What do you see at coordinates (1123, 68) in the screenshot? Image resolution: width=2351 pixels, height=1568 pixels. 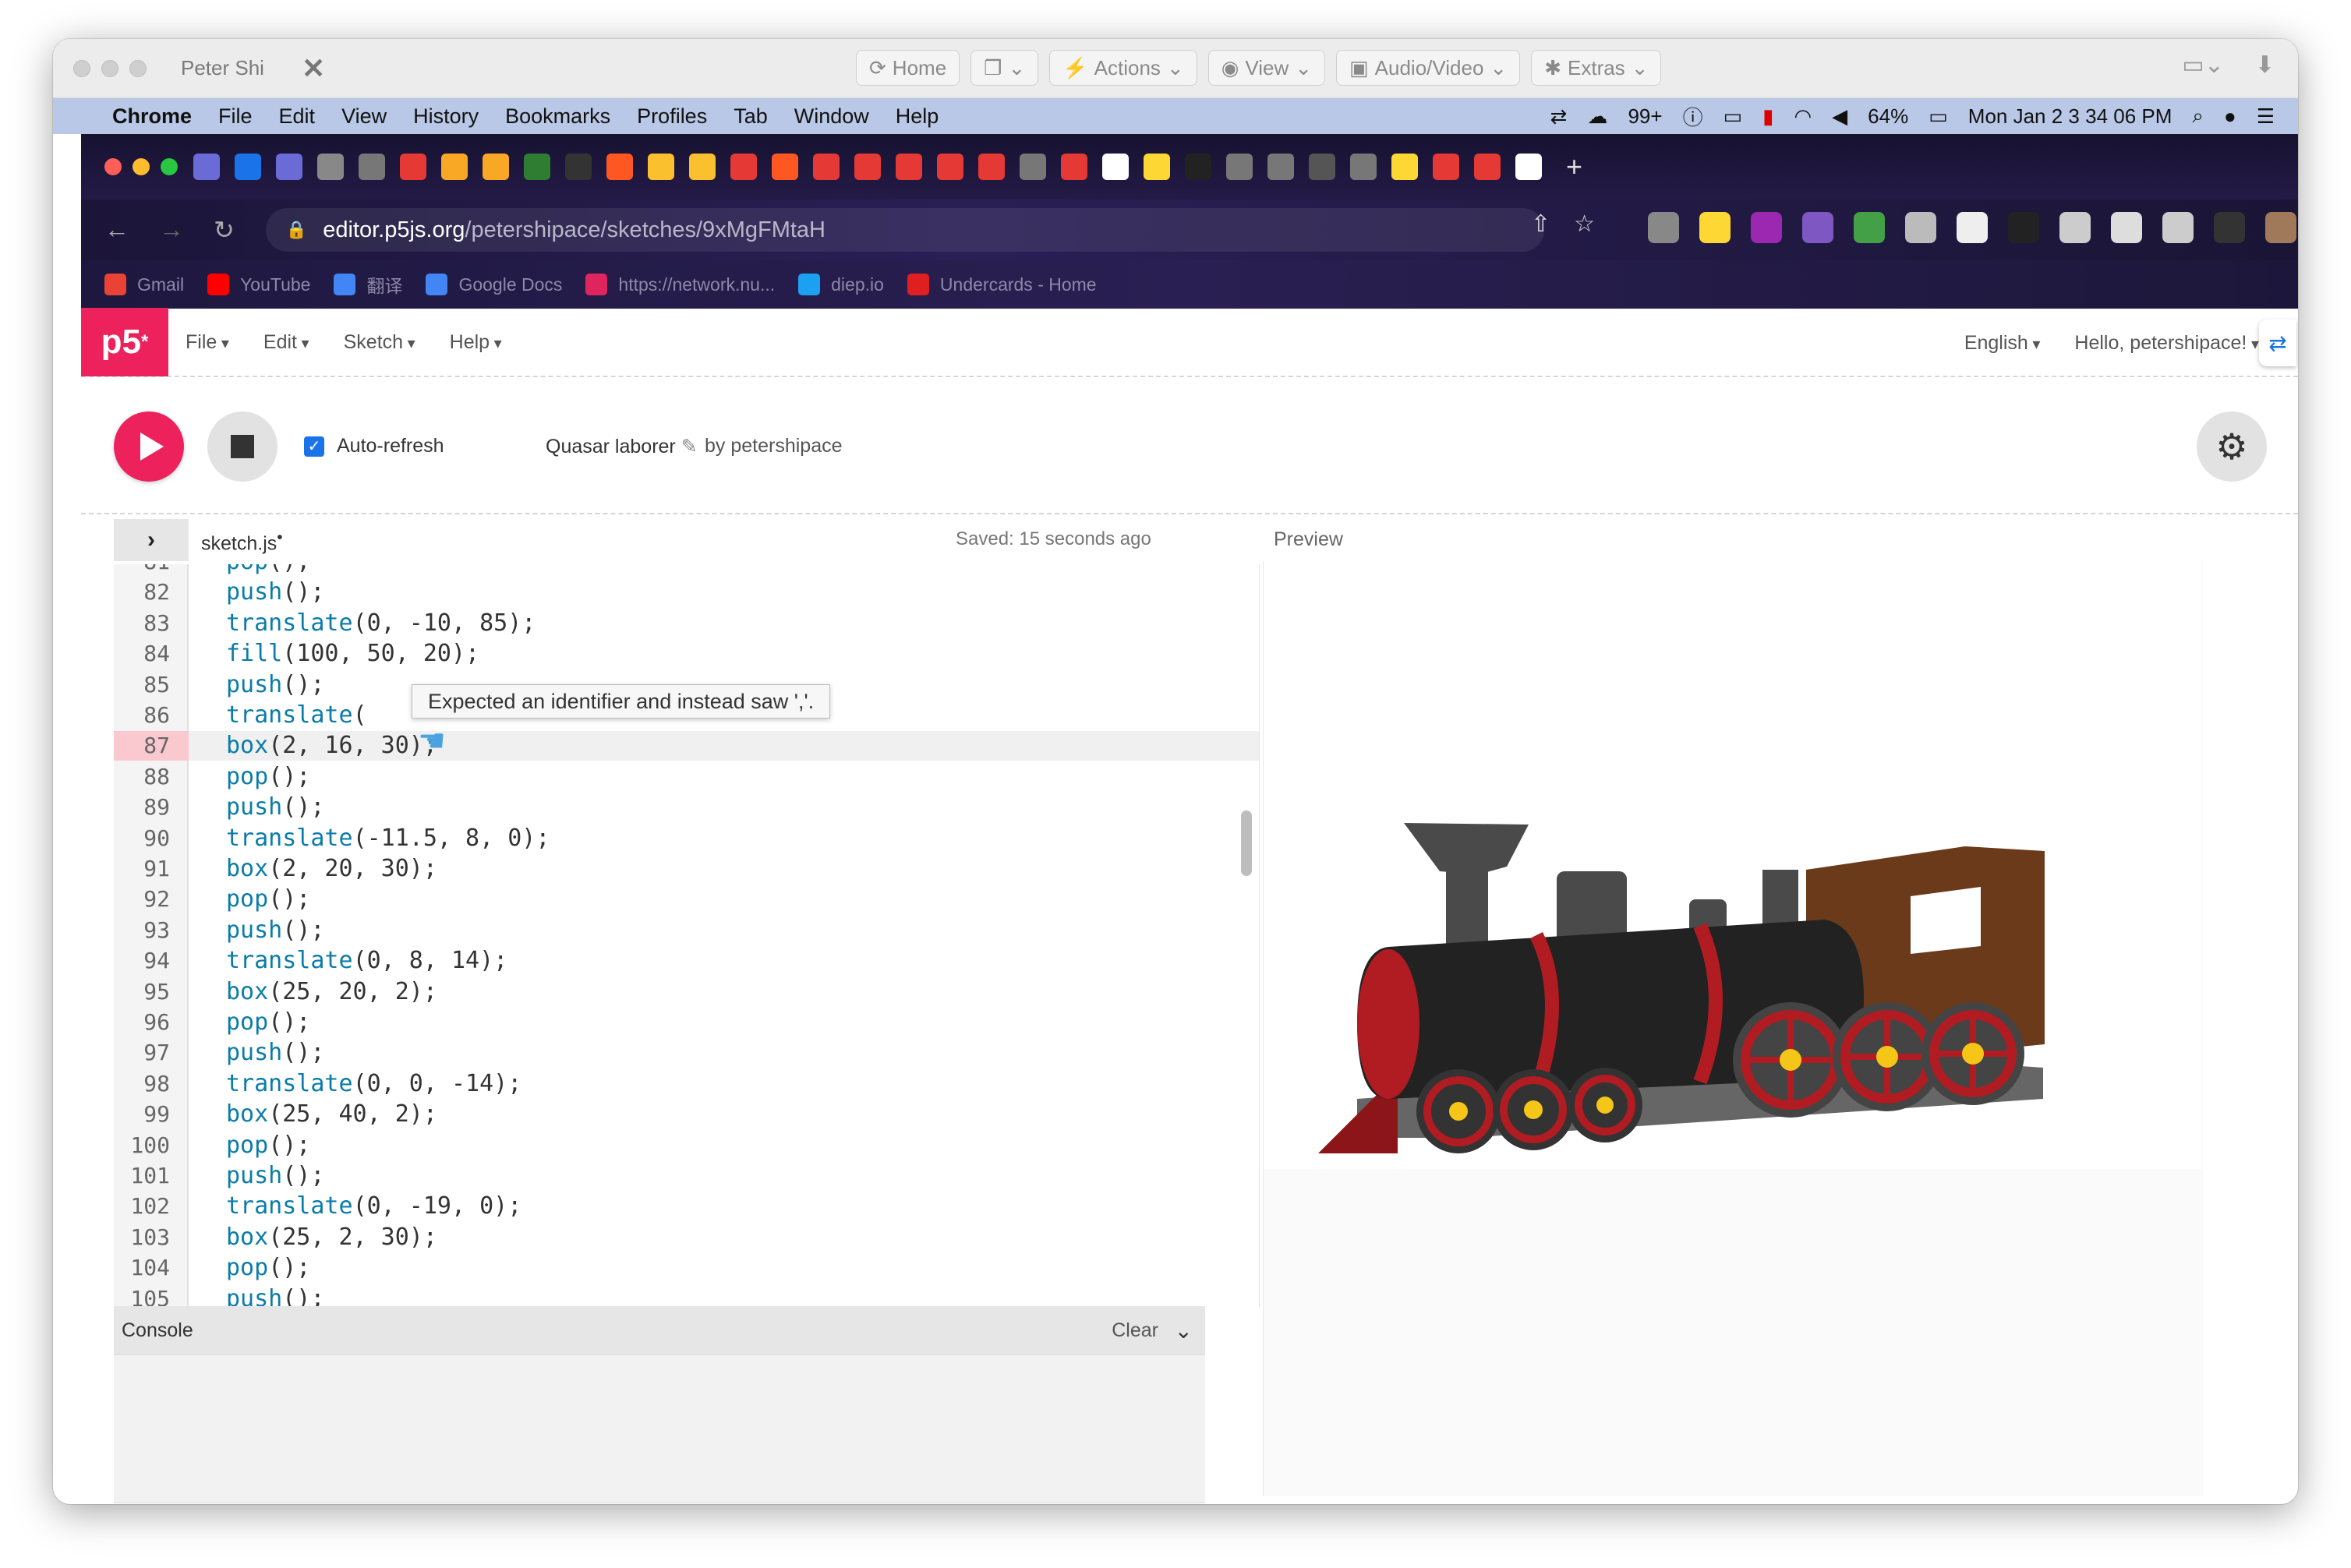 I see `actions-button: ⚡ Actions ⌄` at bounding box center [1123, 68].